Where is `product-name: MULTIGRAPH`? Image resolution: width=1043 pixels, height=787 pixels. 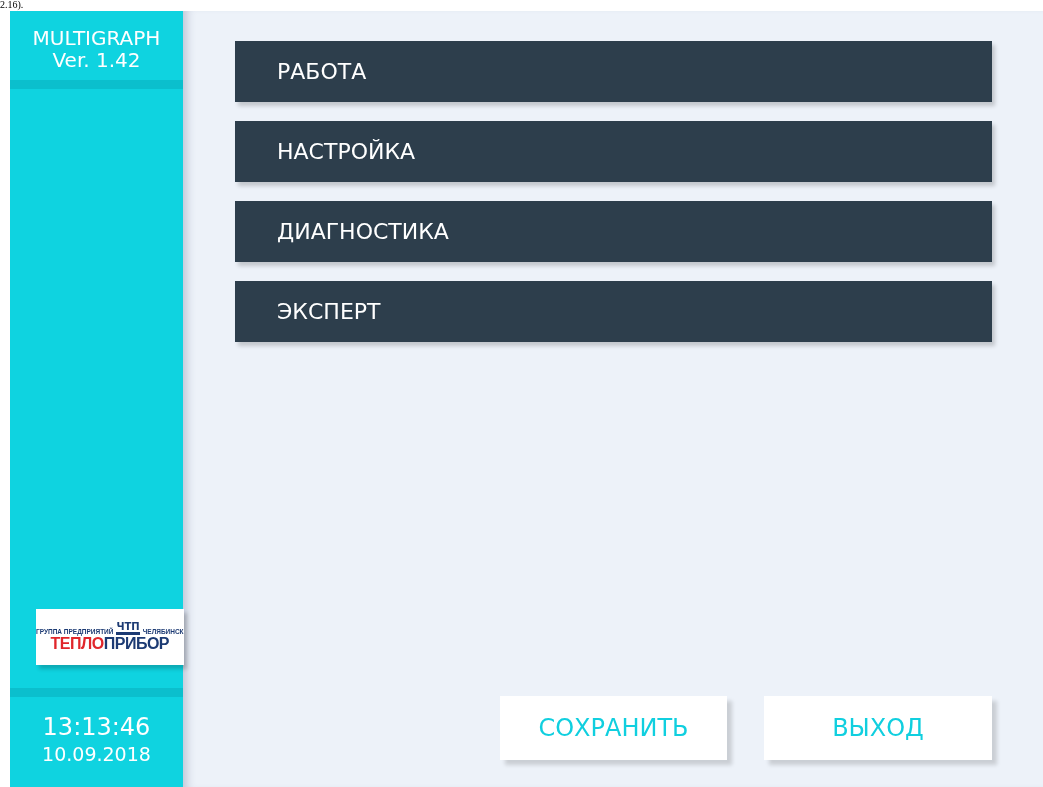 product-name: MULTIGRAPH is located at coordinates (96, 38).